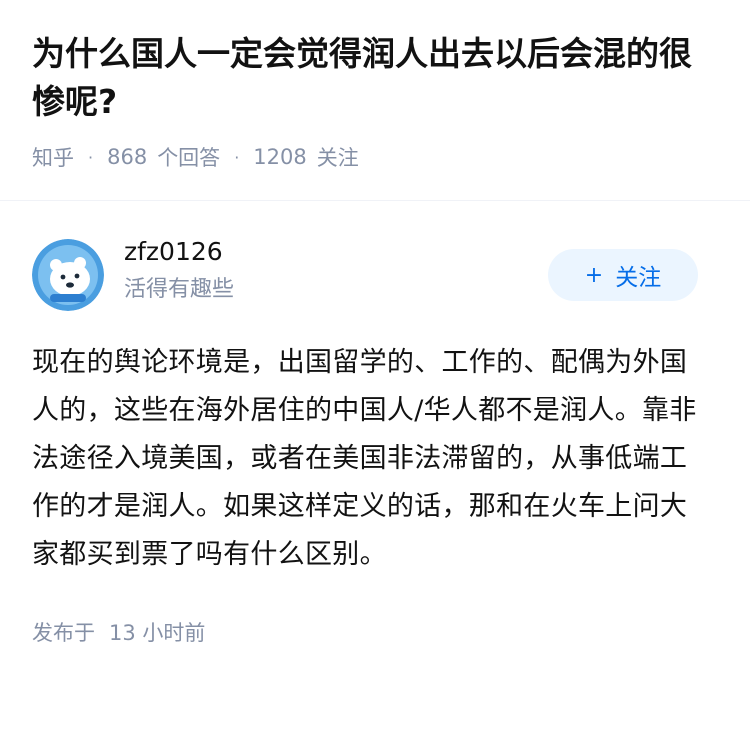 This screenshot has height=730, width=750. Describe the element at coordinates (375, 285) in the screenshot. I see `author-row: zfz0126 活得有趣些 + 关注` at that location.